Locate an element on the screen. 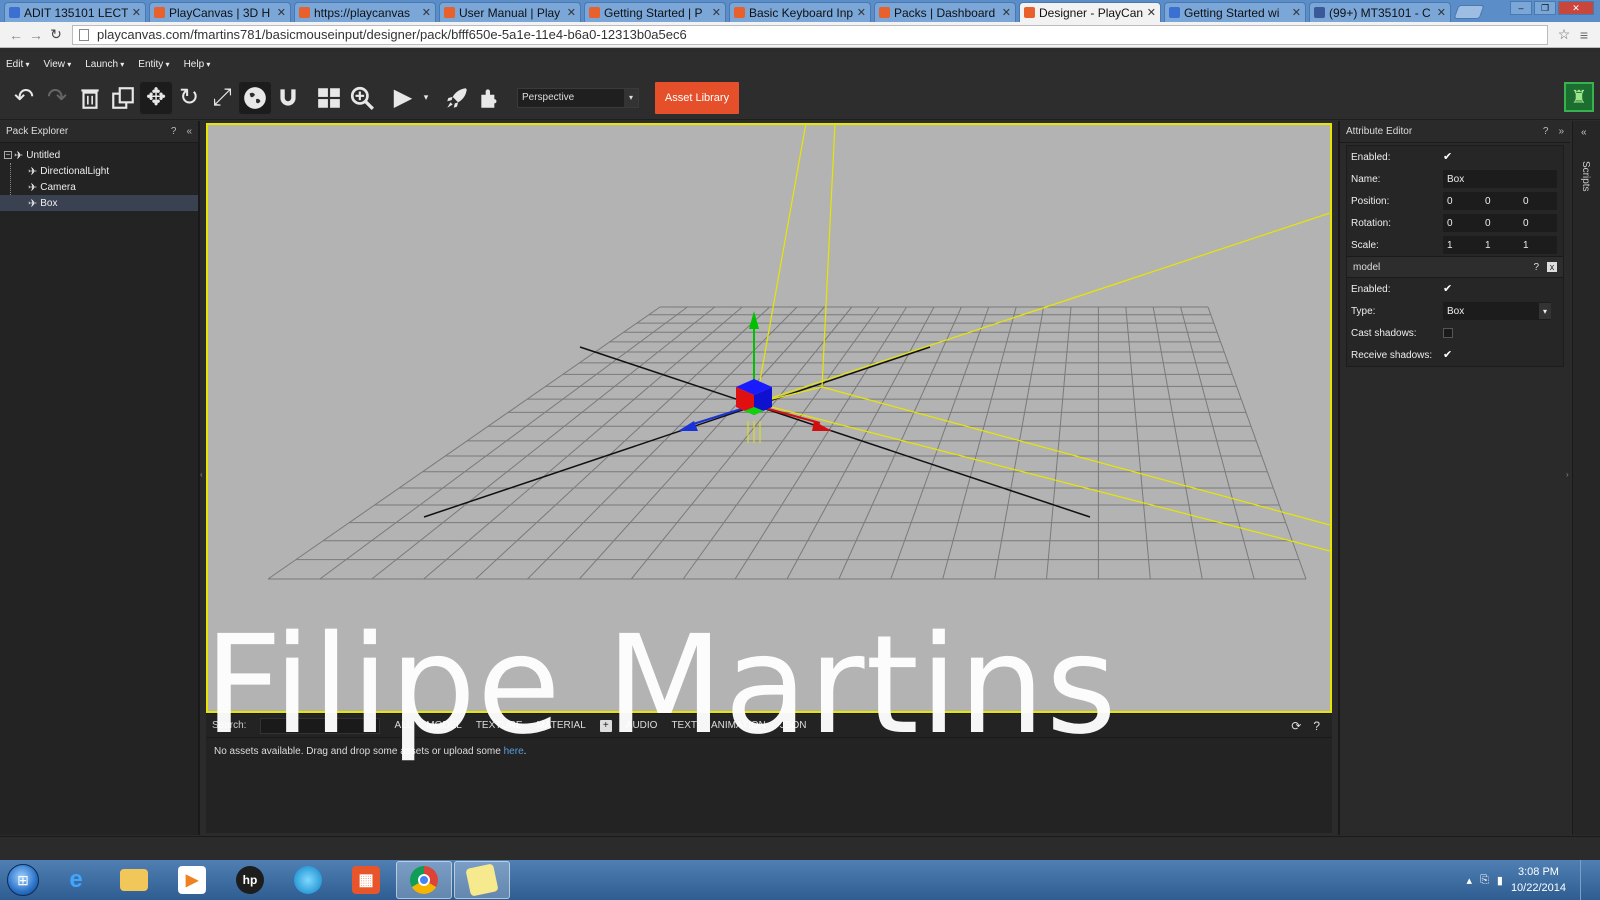 The image size is (1600, 900). chrome-menu-icon: ≡ is located at coordinates (1584, 35).